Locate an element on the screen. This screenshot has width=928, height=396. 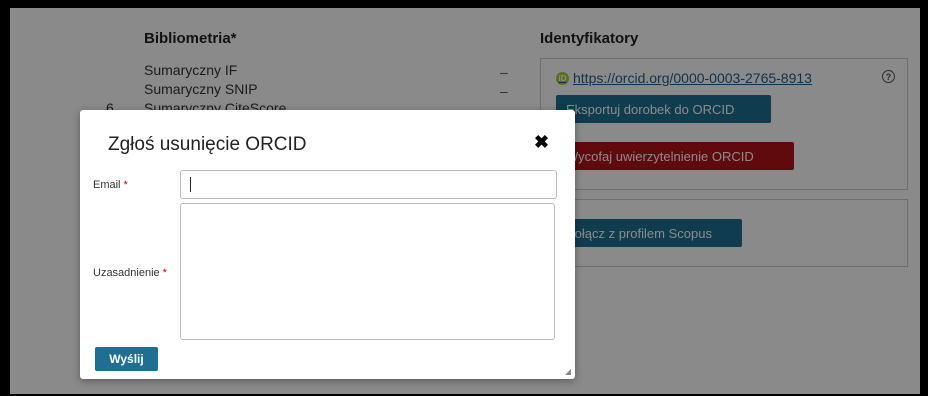
text-cursor is located at coordinates (190, 184).